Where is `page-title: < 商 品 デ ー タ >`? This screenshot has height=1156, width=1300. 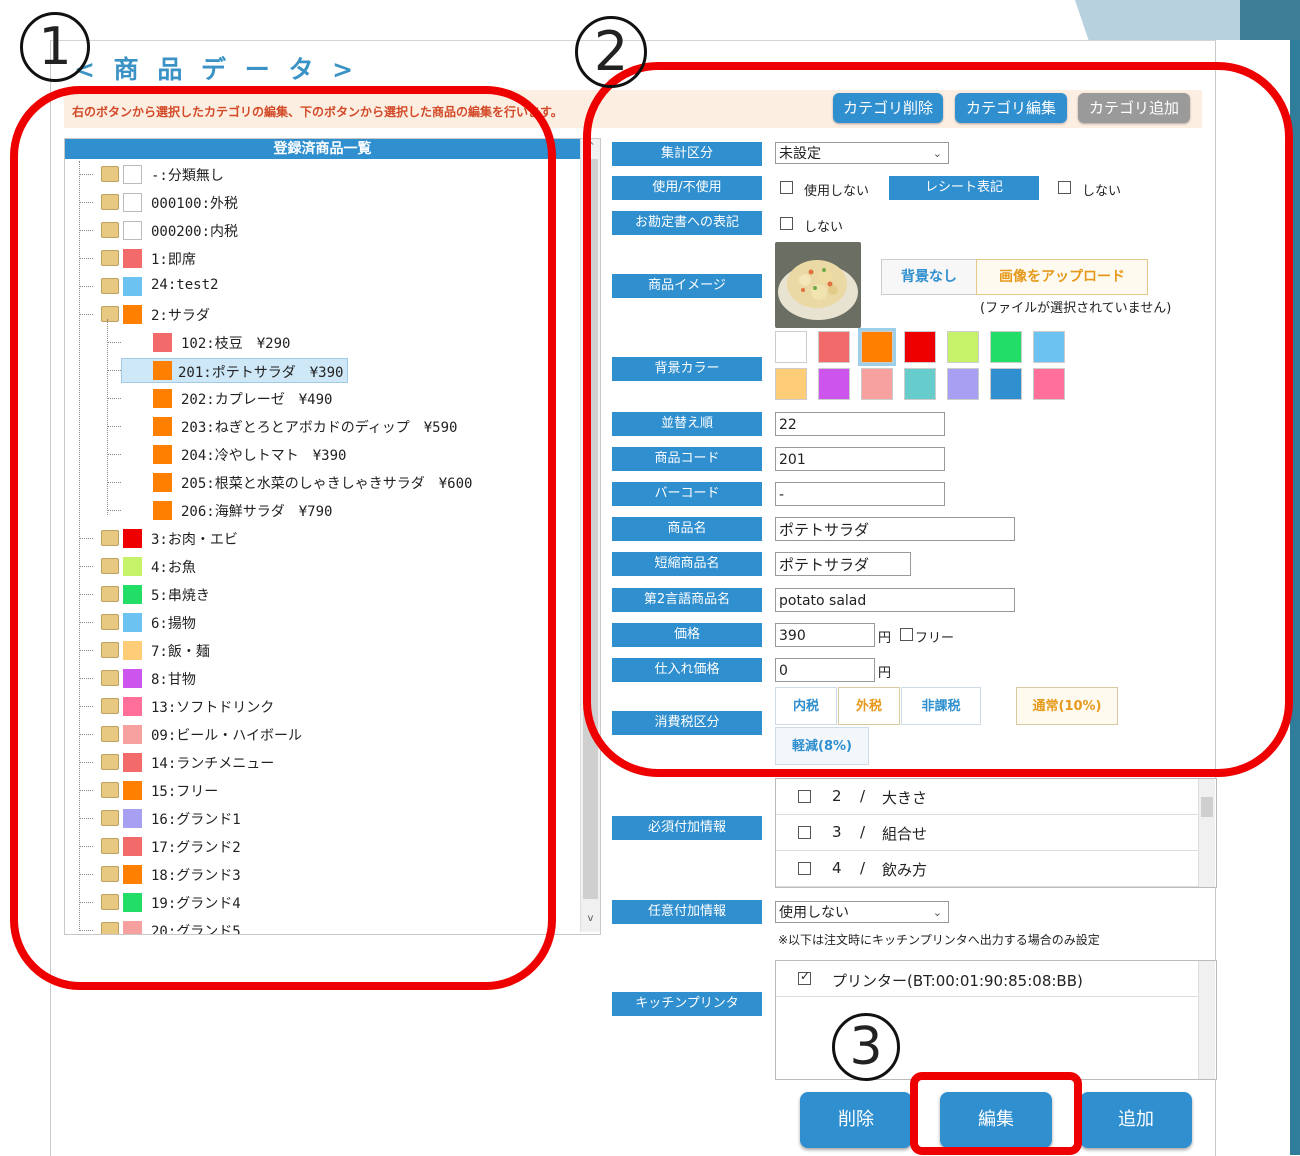 page-title: < 商 品 デ ー タ > is located at coordinates (216, 69).